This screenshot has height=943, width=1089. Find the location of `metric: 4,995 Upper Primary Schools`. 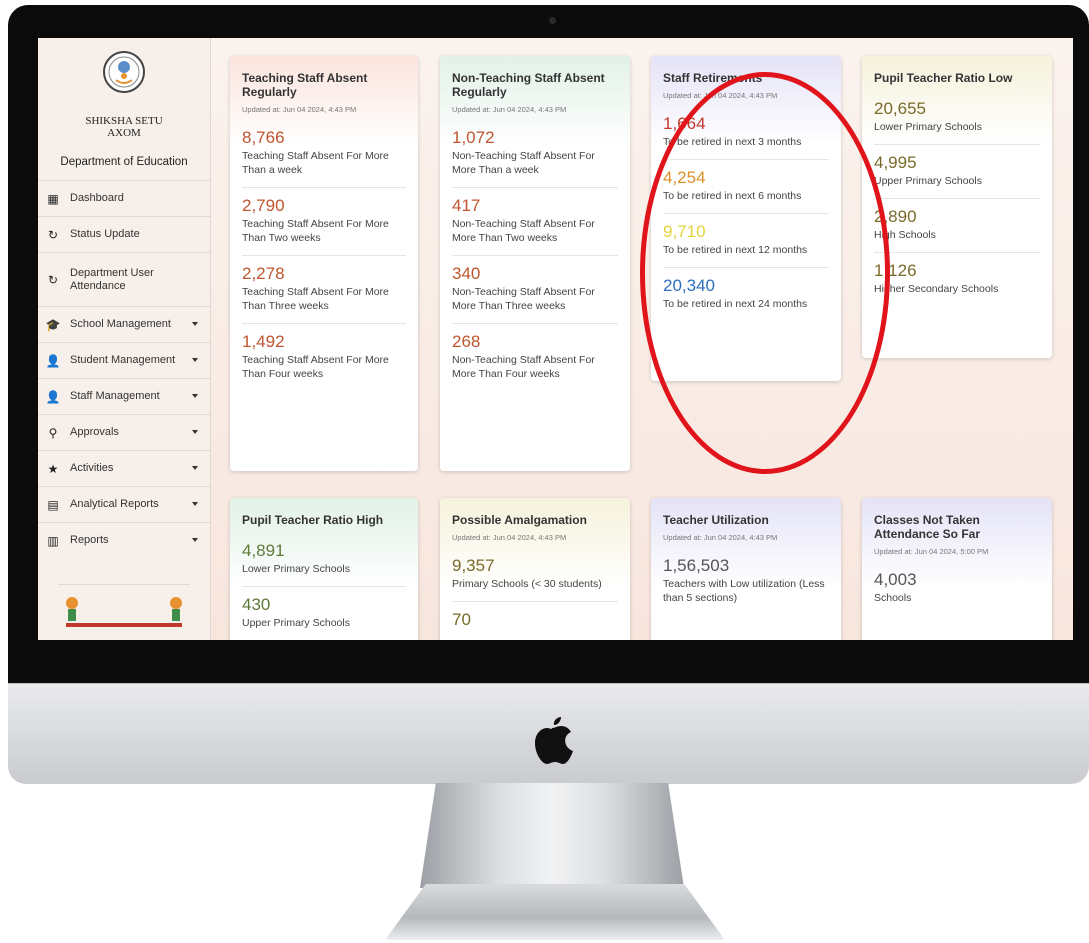

metric: 4,995 Upper Primary Schools is located at coordinates (957, 171).